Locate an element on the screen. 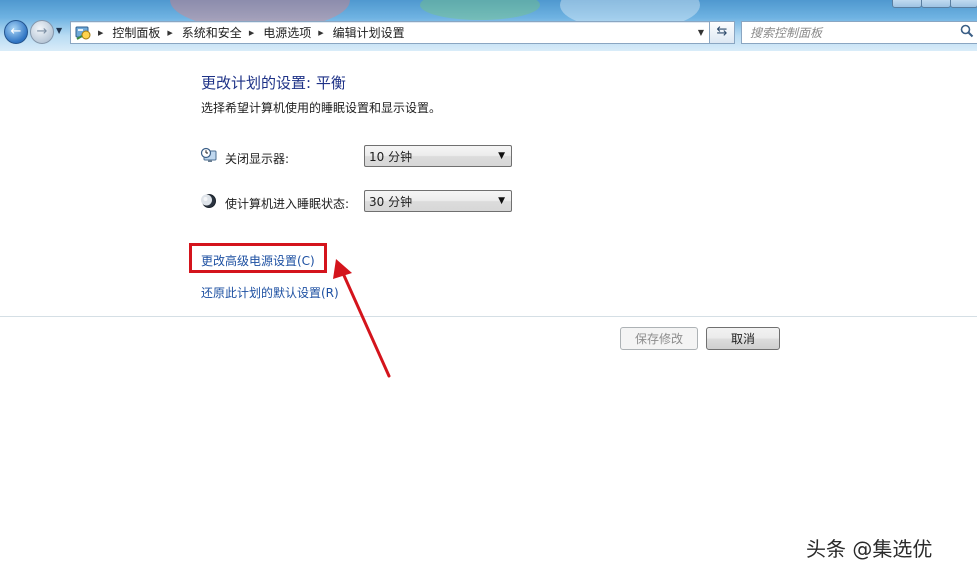  watermark: 头条 @集选优 is located at coordinates (869, 549).